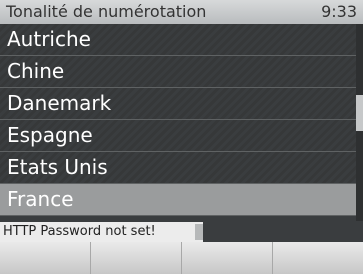  I want to click on list-item-autriche: Autriche, so click(178, 40).